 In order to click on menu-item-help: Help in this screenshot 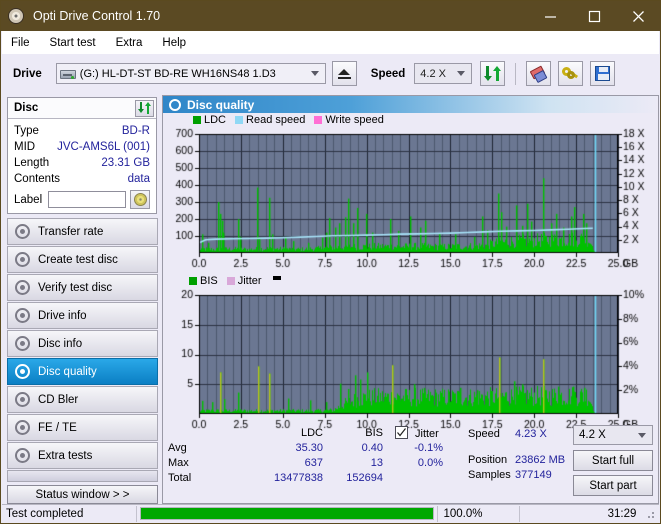, I will do `click(174, 43)`.